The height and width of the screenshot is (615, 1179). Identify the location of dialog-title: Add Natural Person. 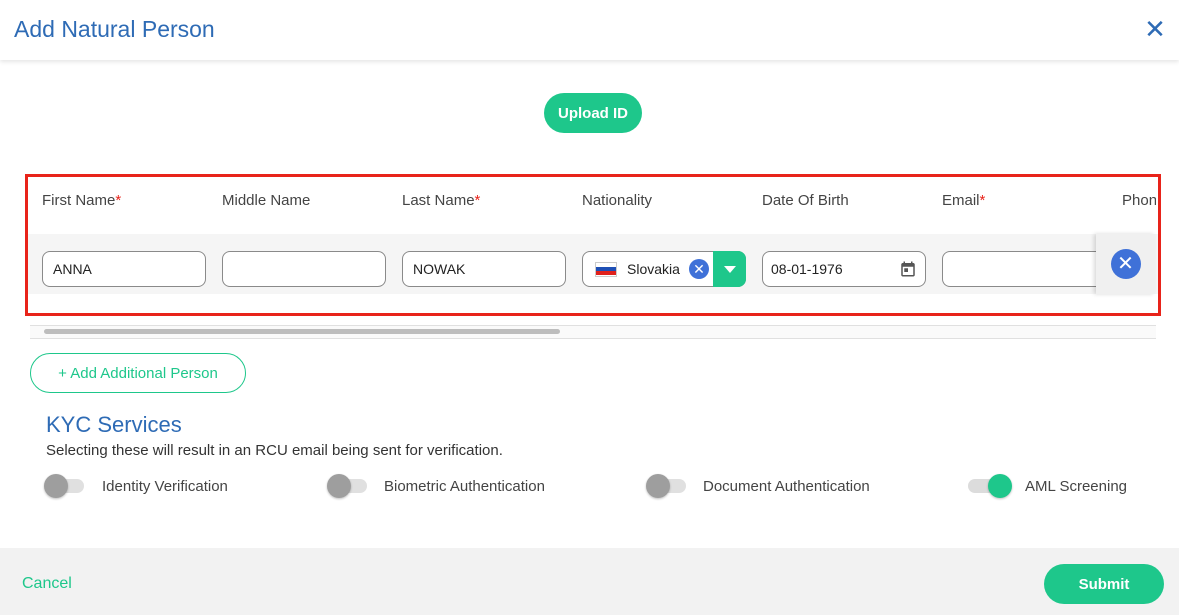
(114, 29).